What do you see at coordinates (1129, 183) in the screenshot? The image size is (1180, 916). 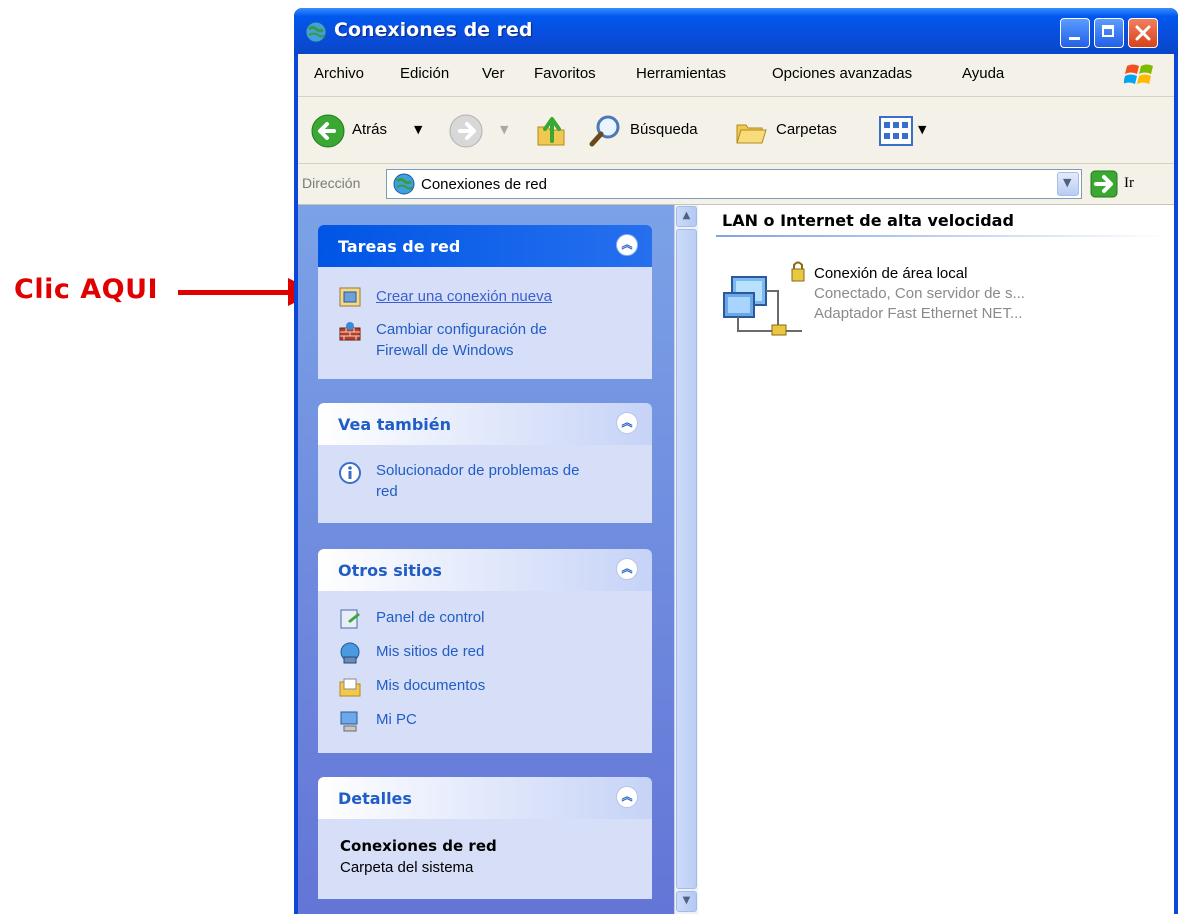 I see `go-label: Ir` at bounding box center [1129, 183].